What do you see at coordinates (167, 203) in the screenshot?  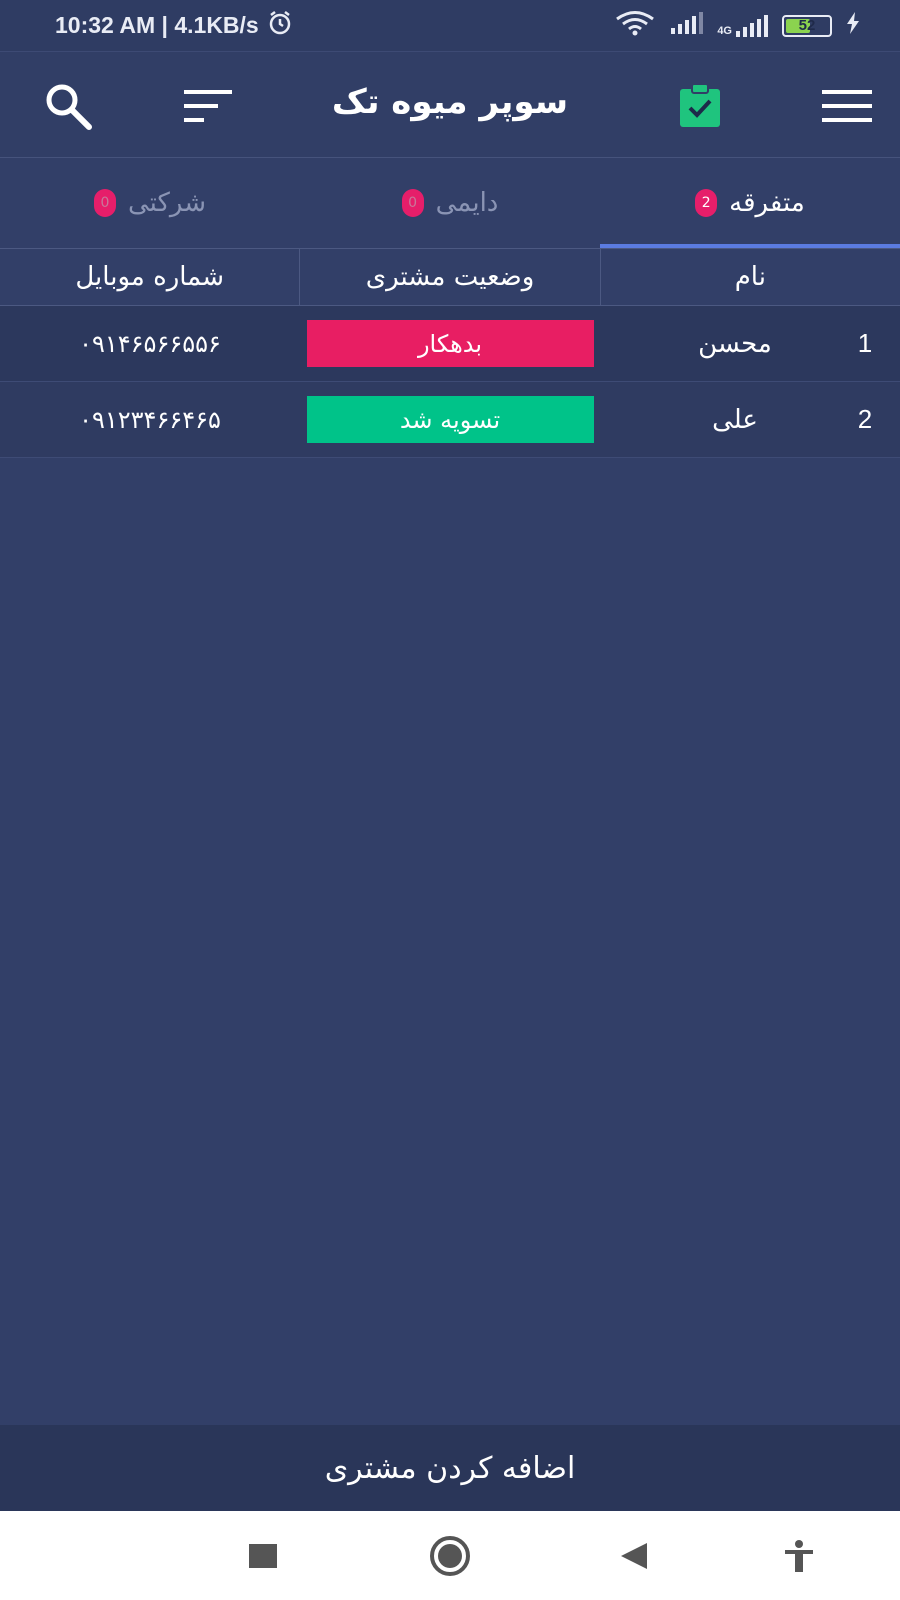 I see `tab-label: شرکتی` at bounding box center [167, 203].